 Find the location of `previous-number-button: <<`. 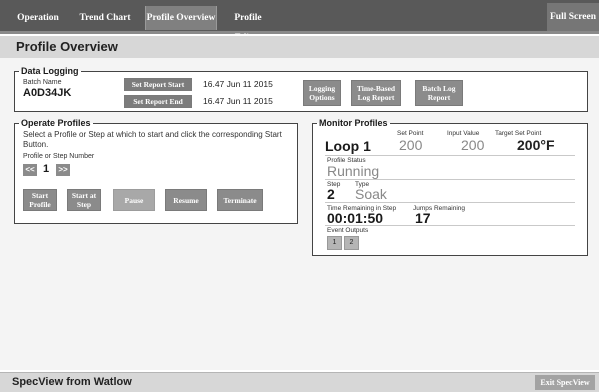

previous-number-button: << is located at coordinates (30, 170).